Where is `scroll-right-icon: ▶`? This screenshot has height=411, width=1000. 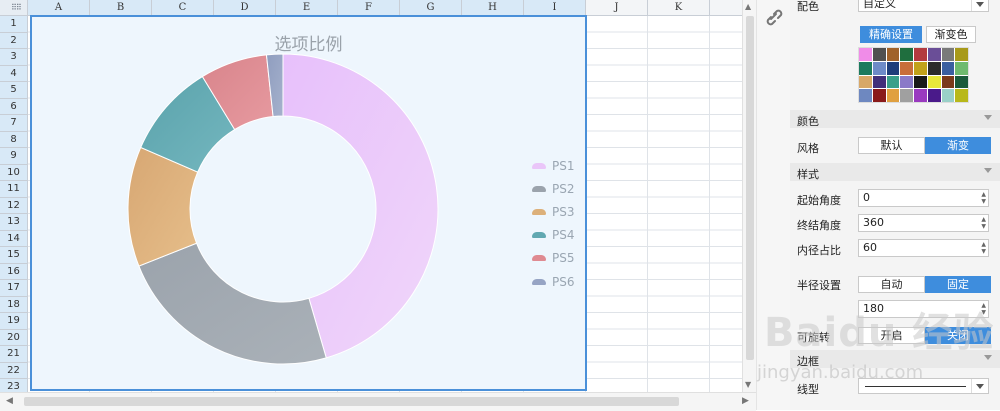 scroll-right-icon: ▶ is located at coordinates (745, 401).